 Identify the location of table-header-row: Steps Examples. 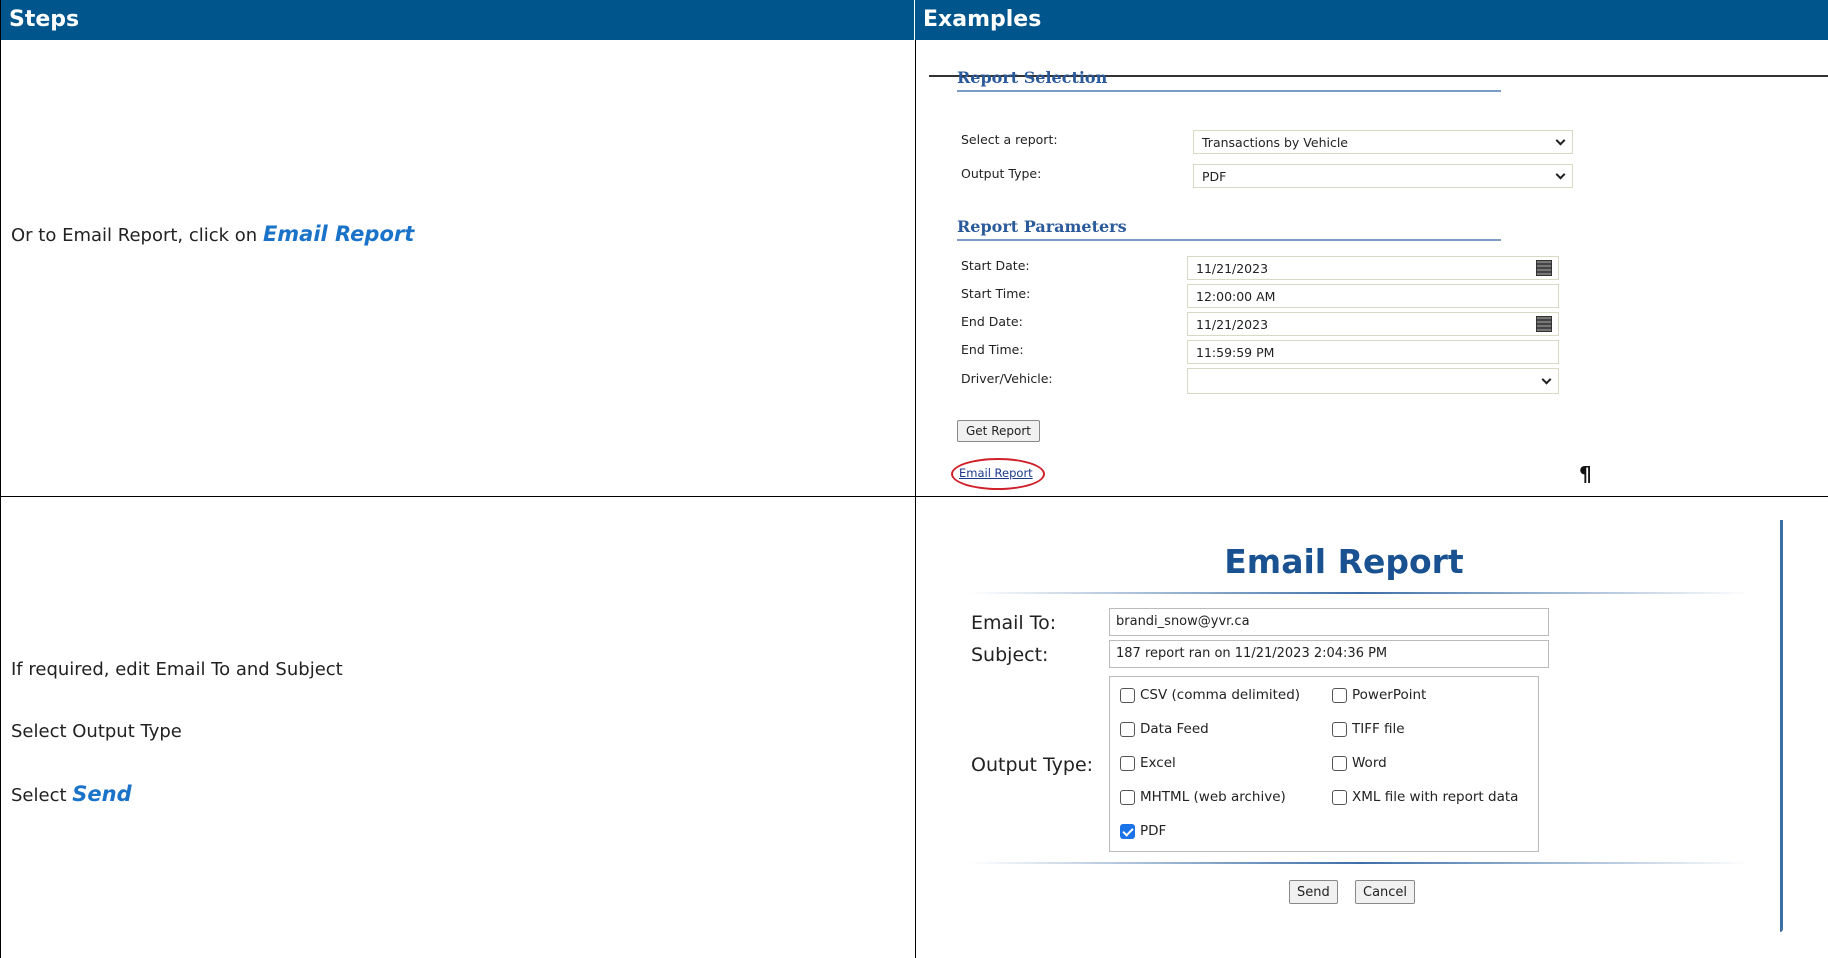
(914, 20).